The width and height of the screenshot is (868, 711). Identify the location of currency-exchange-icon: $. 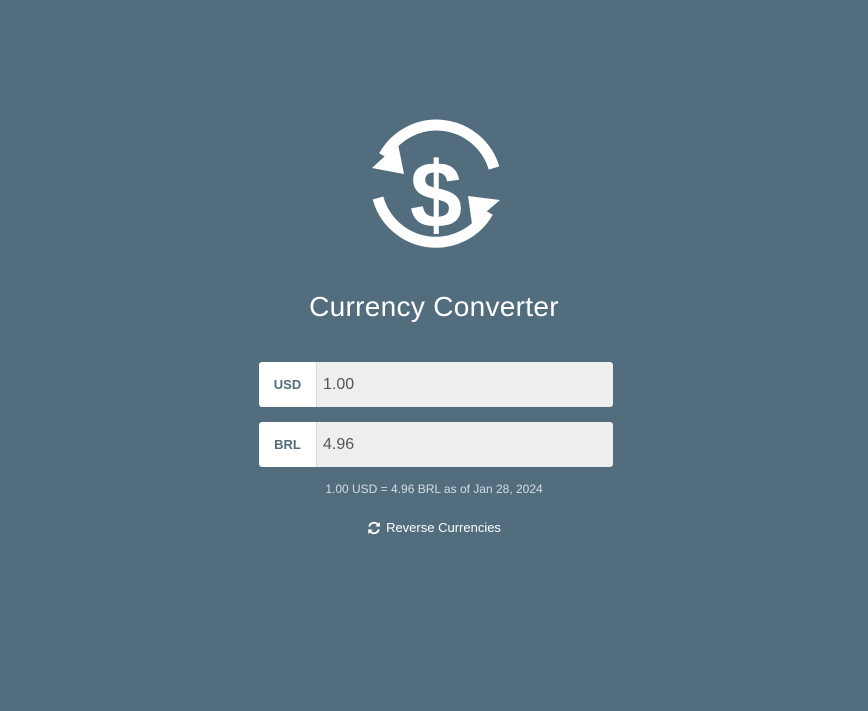
(436, 185).